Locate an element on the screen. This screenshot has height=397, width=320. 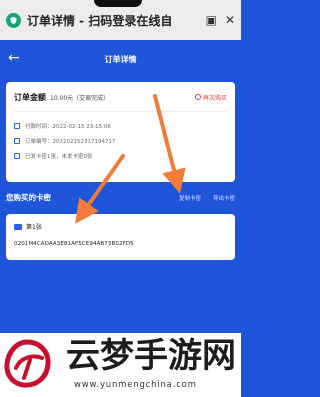
page-title: 订单详情 is located at coordinates (120, 59).